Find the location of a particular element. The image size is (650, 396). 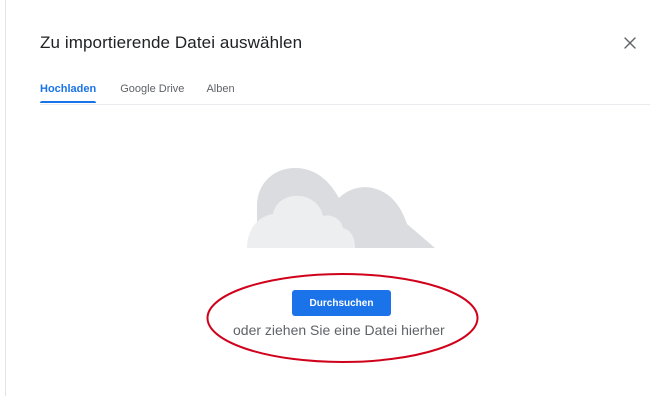

tab-google-drive: Google Drive is located at coordinates (152, 93).